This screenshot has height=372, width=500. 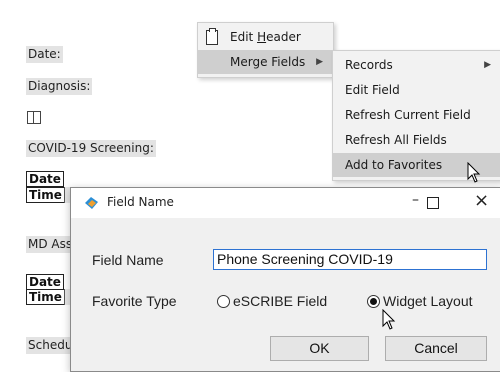 I want to click on submenu-item-records: Records ▶, so click(x=416, y=65).